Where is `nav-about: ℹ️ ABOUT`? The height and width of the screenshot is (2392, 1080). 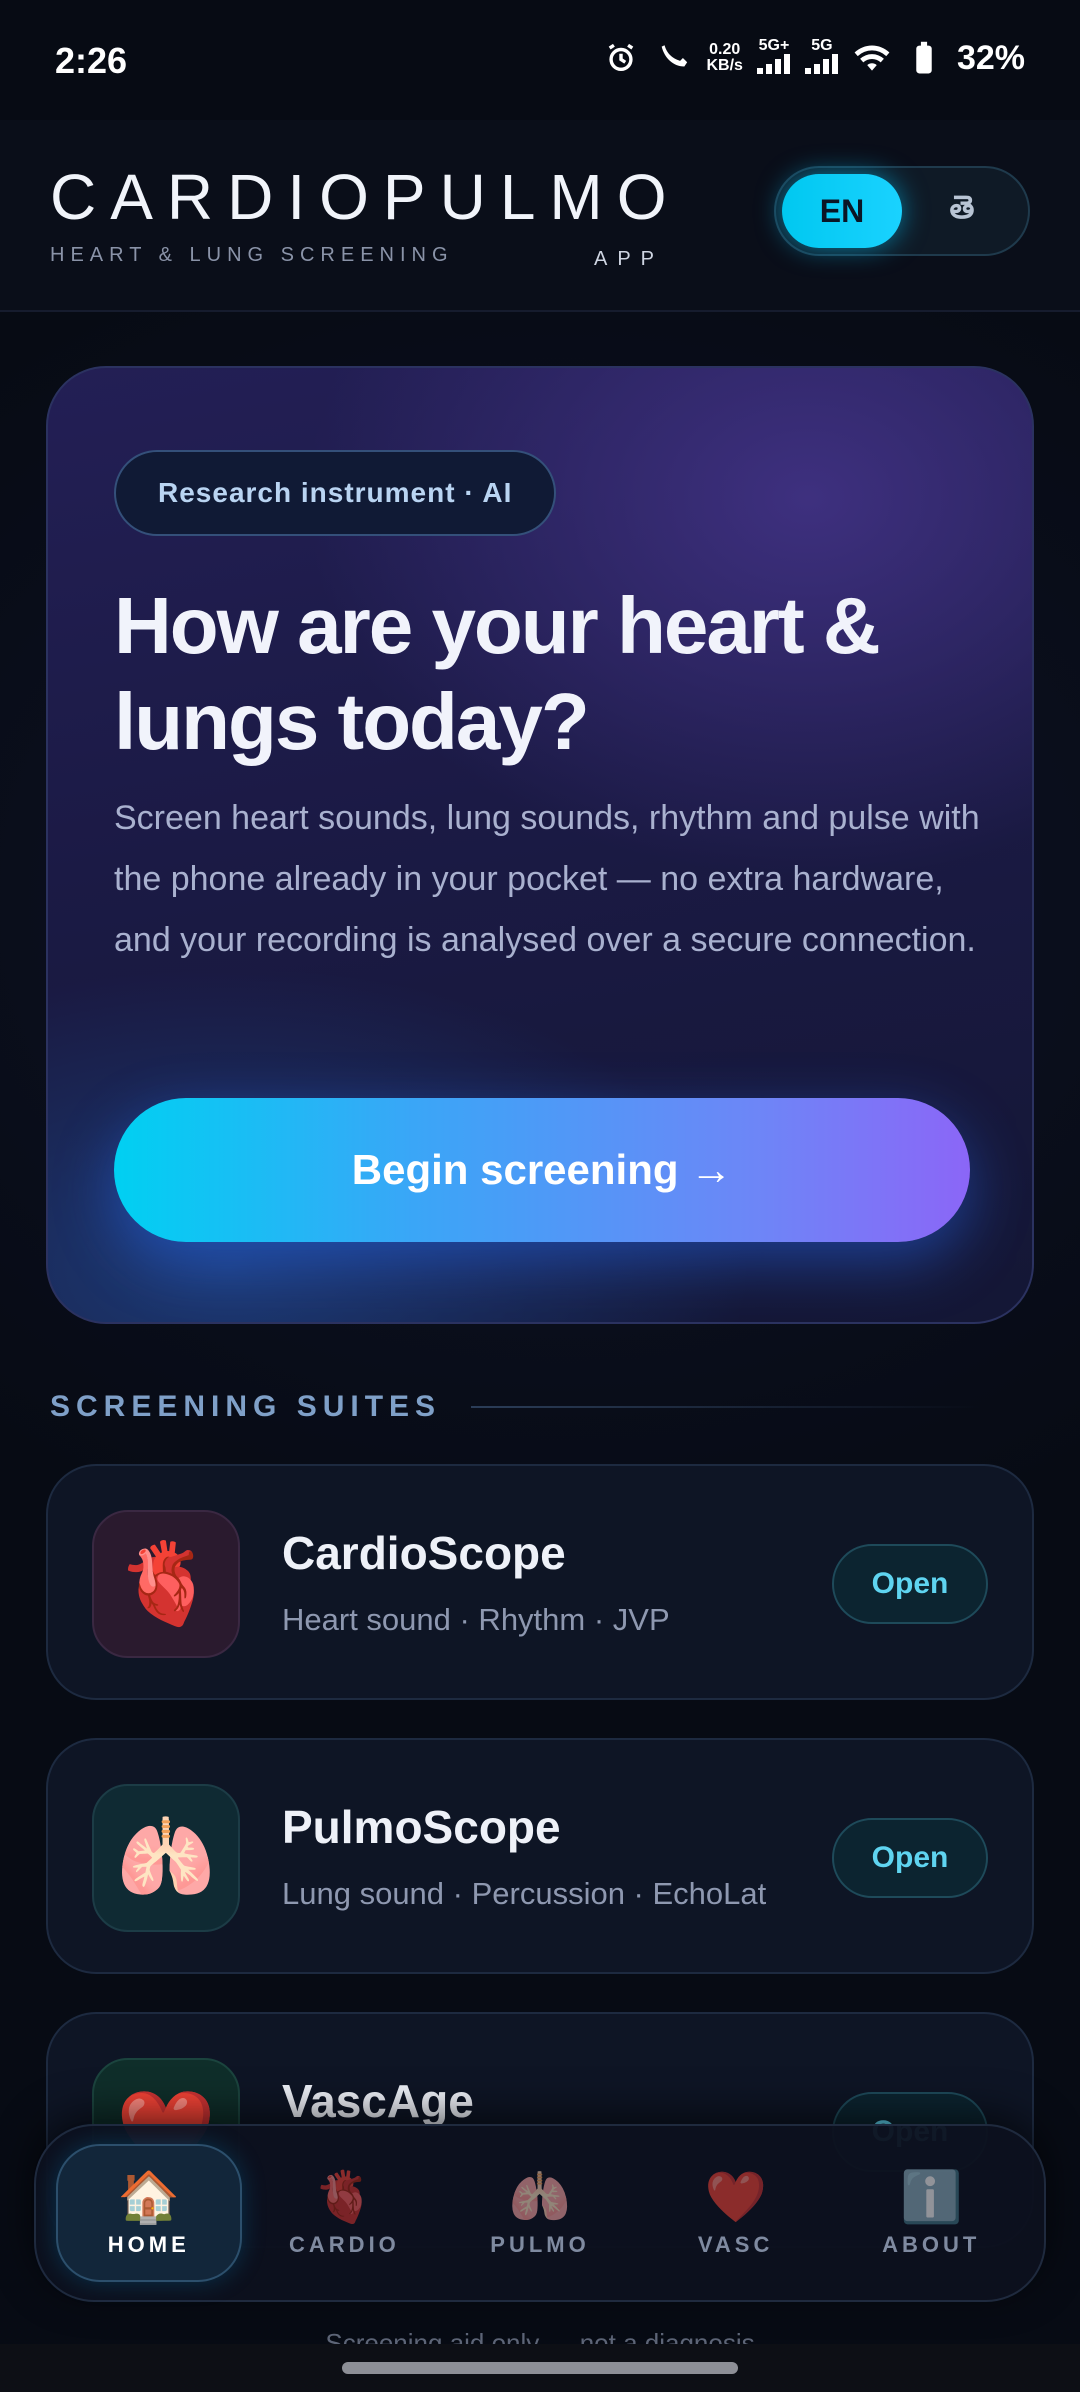
nav-about: ℹ️ ABOUT is located at coordinates (931, 2213).